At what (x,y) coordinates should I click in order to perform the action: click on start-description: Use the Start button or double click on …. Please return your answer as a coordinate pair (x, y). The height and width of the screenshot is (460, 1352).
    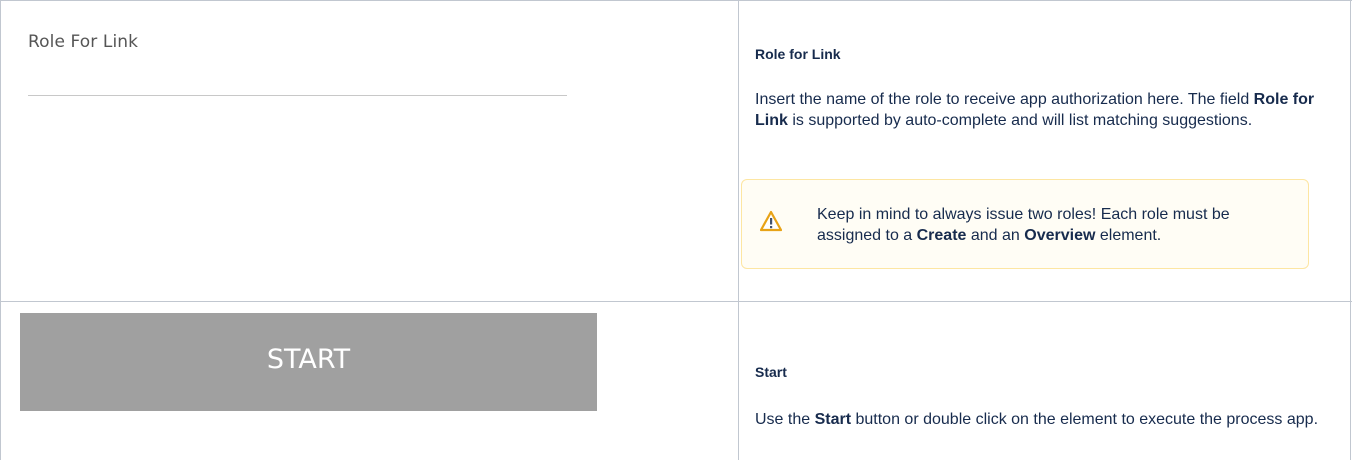
    Looking at the image, I should click on (1042, 419).